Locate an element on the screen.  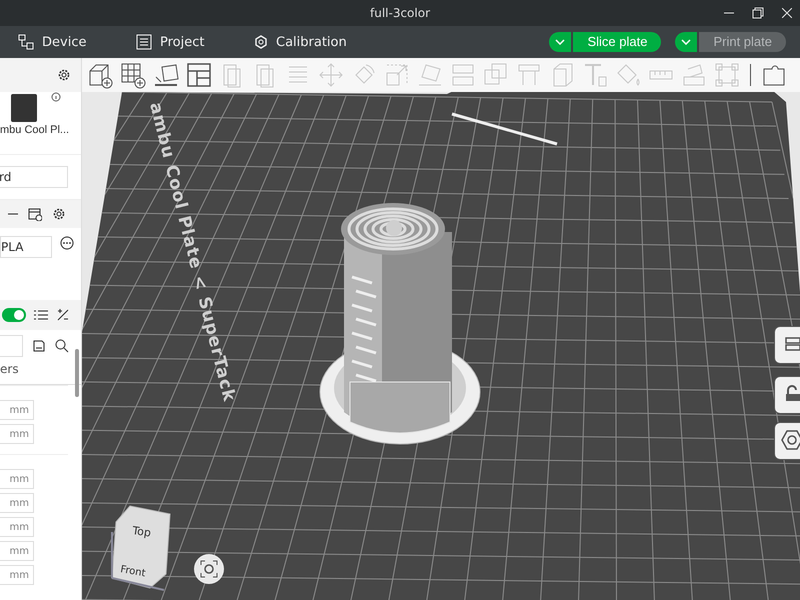
menu-tab: Project is located at coordinates (195, 42).